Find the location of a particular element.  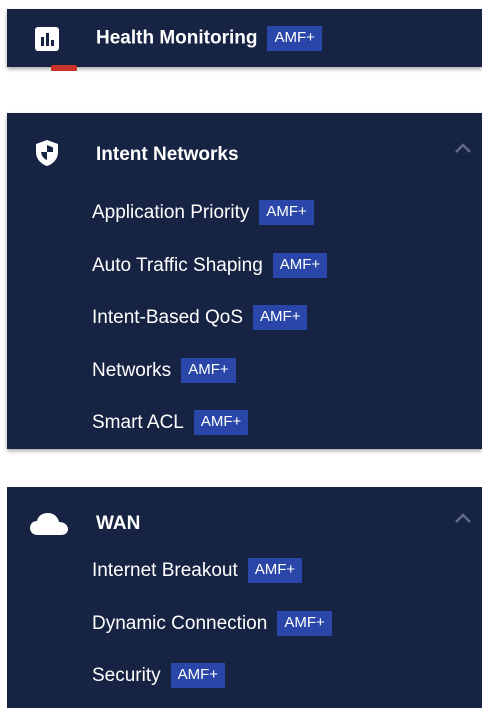

health-monitoring-label: Health Monitoring is located at coordinates (177, 38).